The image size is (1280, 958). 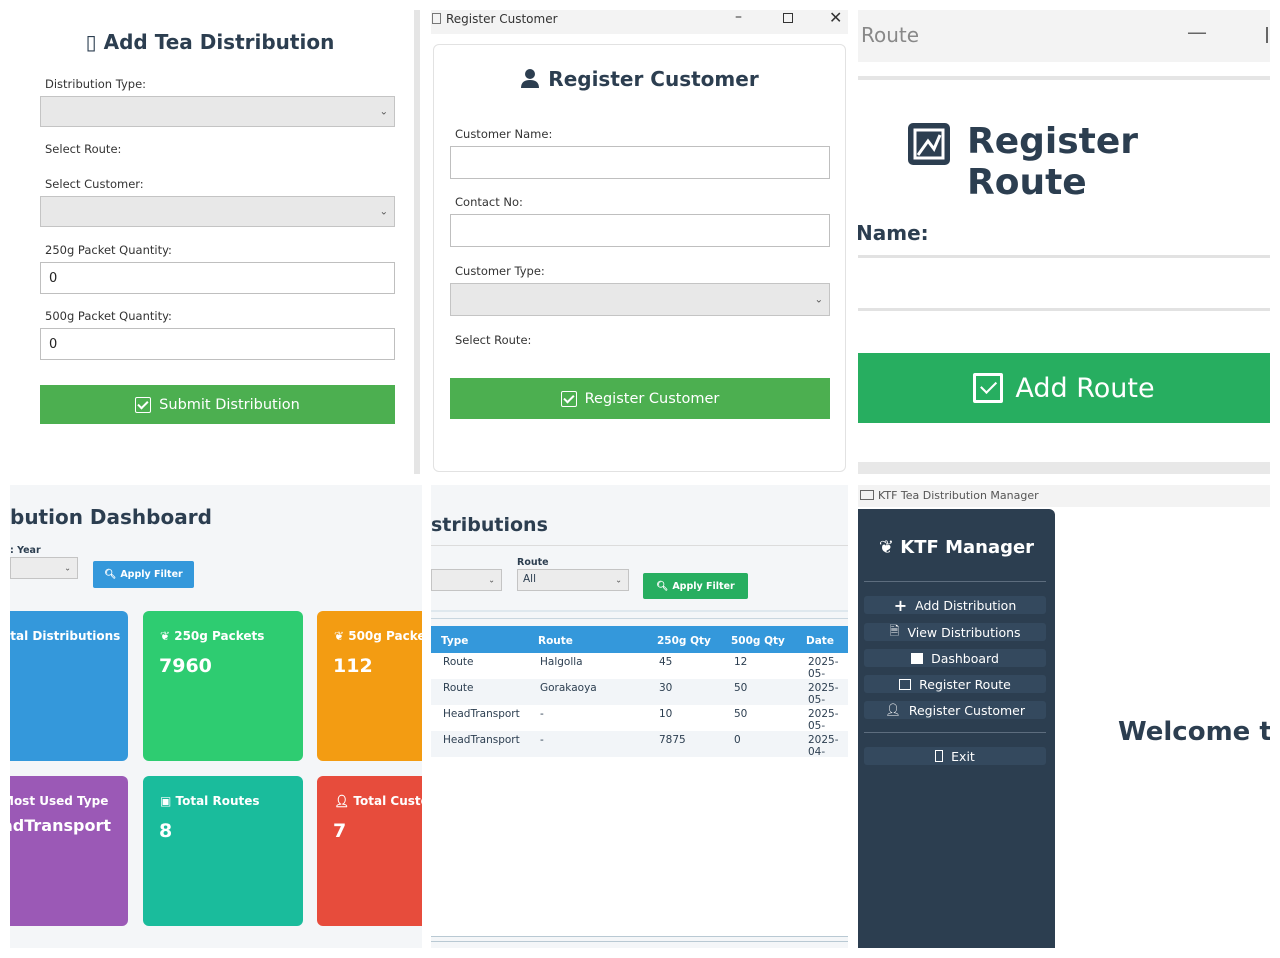 I want to click on exit-label: Exit, so click(x=963, y=756).